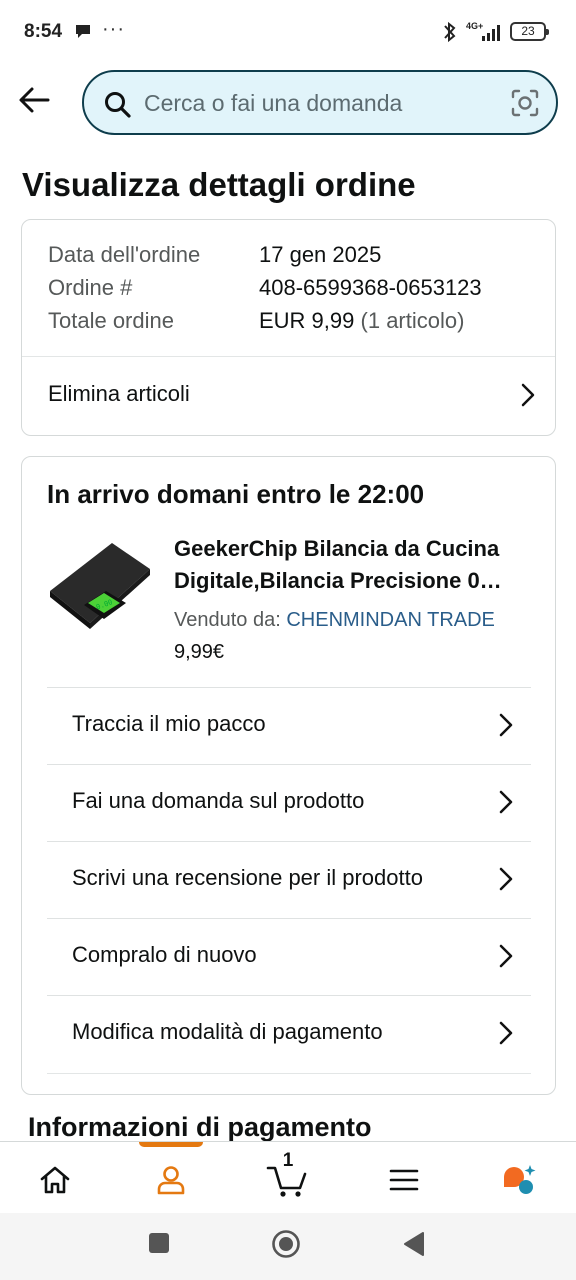  What do you see at coordinates (199, 652) in the screenshot?
I see `product-price: 9,99€` at bounding box center [199, 652].